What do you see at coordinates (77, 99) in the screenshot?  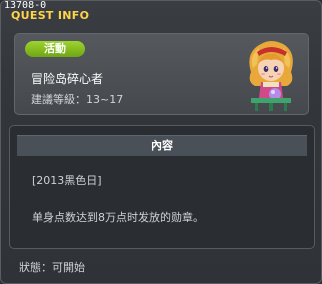 I see `recommended-level: 建議等級：13~17` at bounding box center [77, 99].